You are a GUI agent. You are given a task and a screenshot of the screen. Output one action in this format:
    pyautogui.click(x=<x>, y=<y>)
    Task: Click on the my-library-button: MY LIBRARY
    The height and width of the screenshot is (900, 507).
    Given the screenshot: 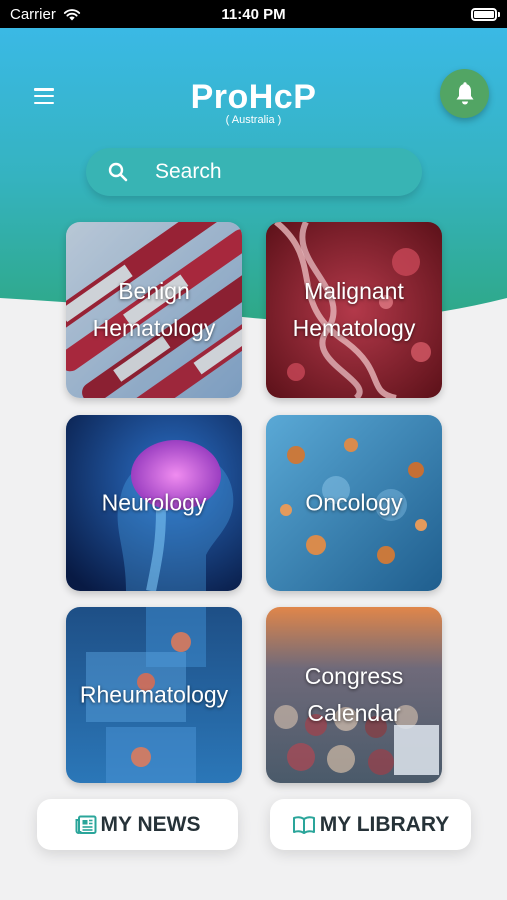 What is the action you would take?
    pyautogui.click(x=370, y=824)
    